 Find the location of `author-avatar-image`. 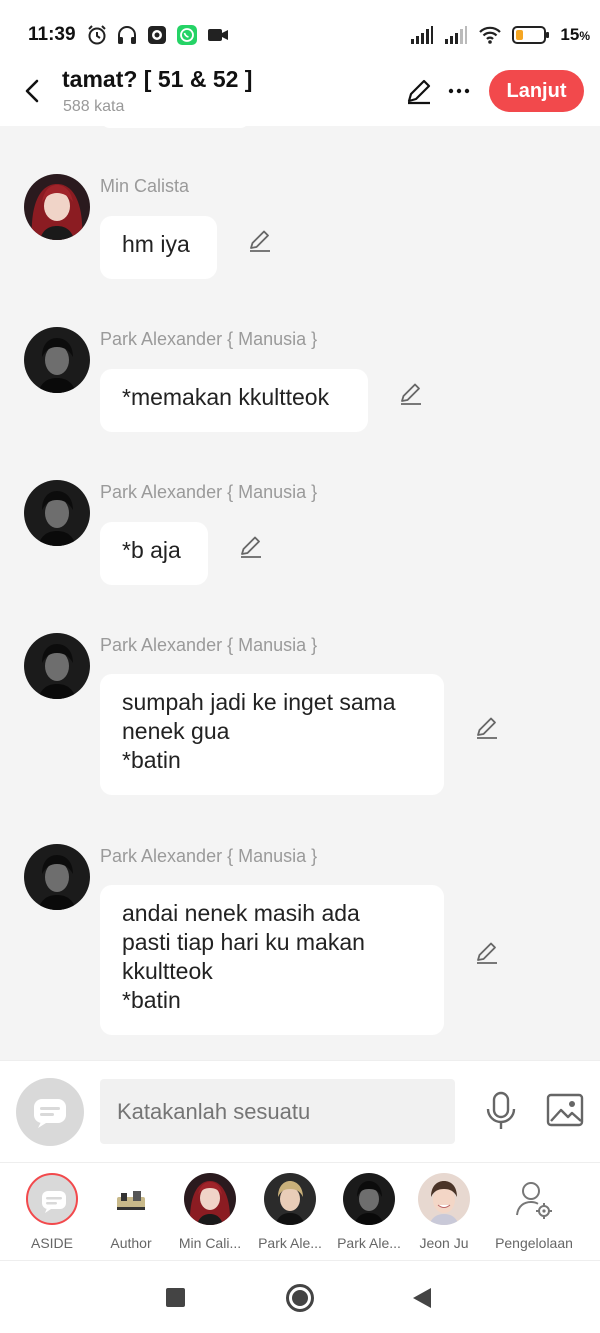

author-avatar-image is located at coordinates (131, 1199).